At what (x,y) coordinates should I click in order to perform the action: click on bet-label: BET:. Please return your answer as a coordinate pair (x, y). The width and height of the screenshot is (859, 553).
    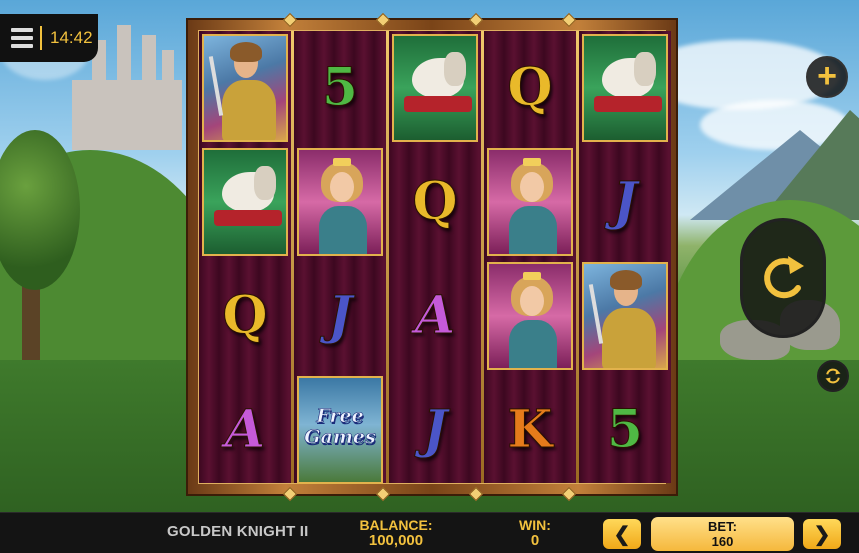
    Looking at the image, I should click on (722, 526).